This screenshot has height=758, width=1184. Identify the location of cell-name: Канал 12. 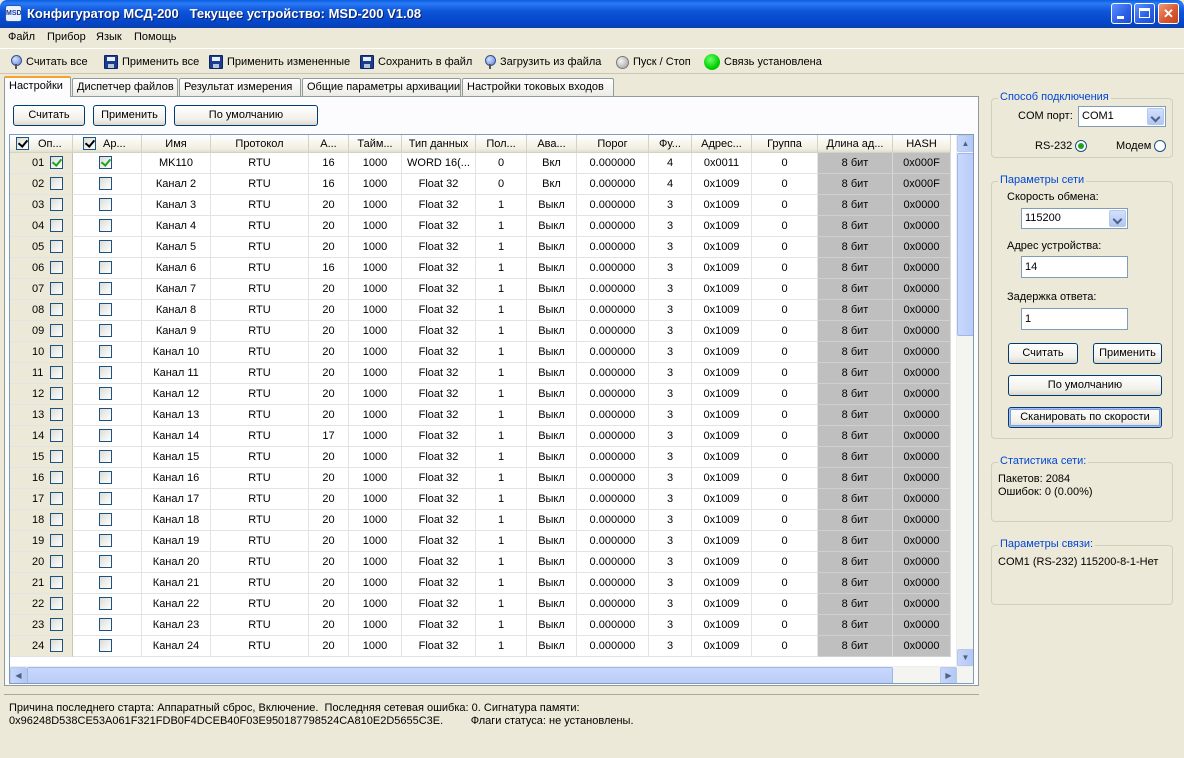
(176, 394).